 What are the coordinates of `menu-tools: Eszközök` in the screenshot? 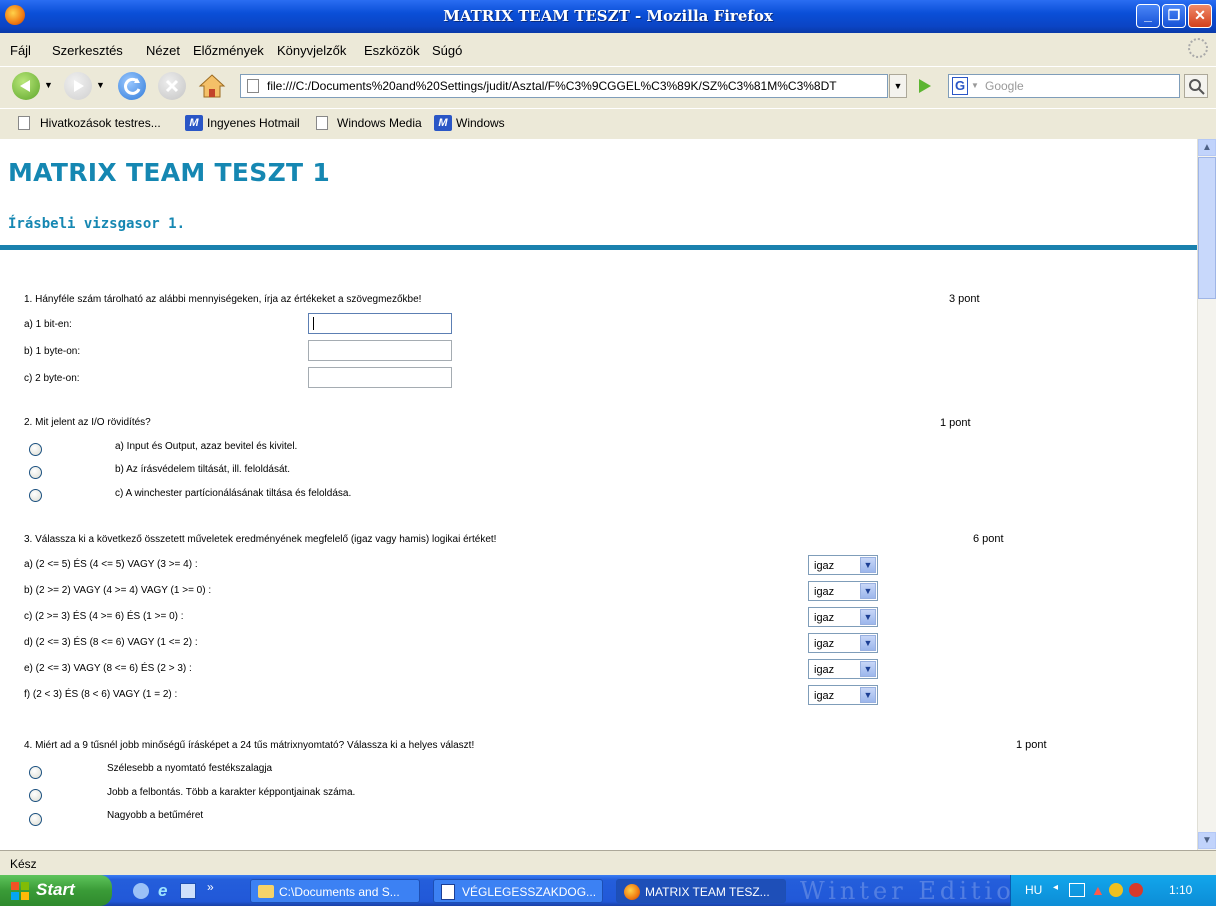 It's located at (392, 50).